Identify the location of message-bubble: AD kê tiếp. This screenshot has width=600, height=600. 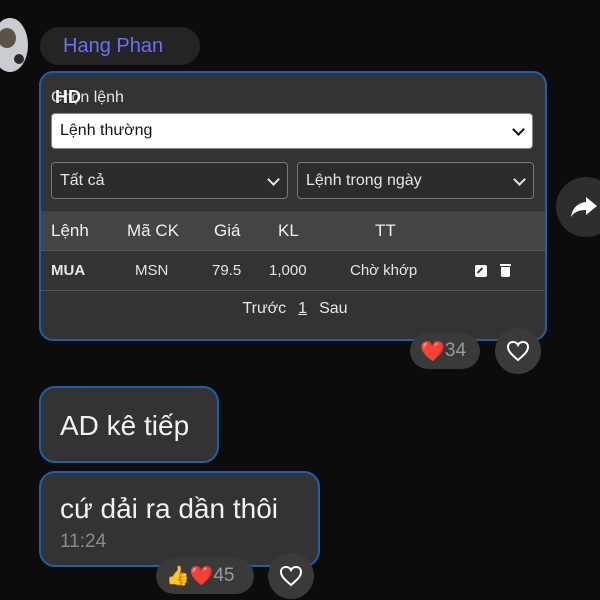
(129, 424).